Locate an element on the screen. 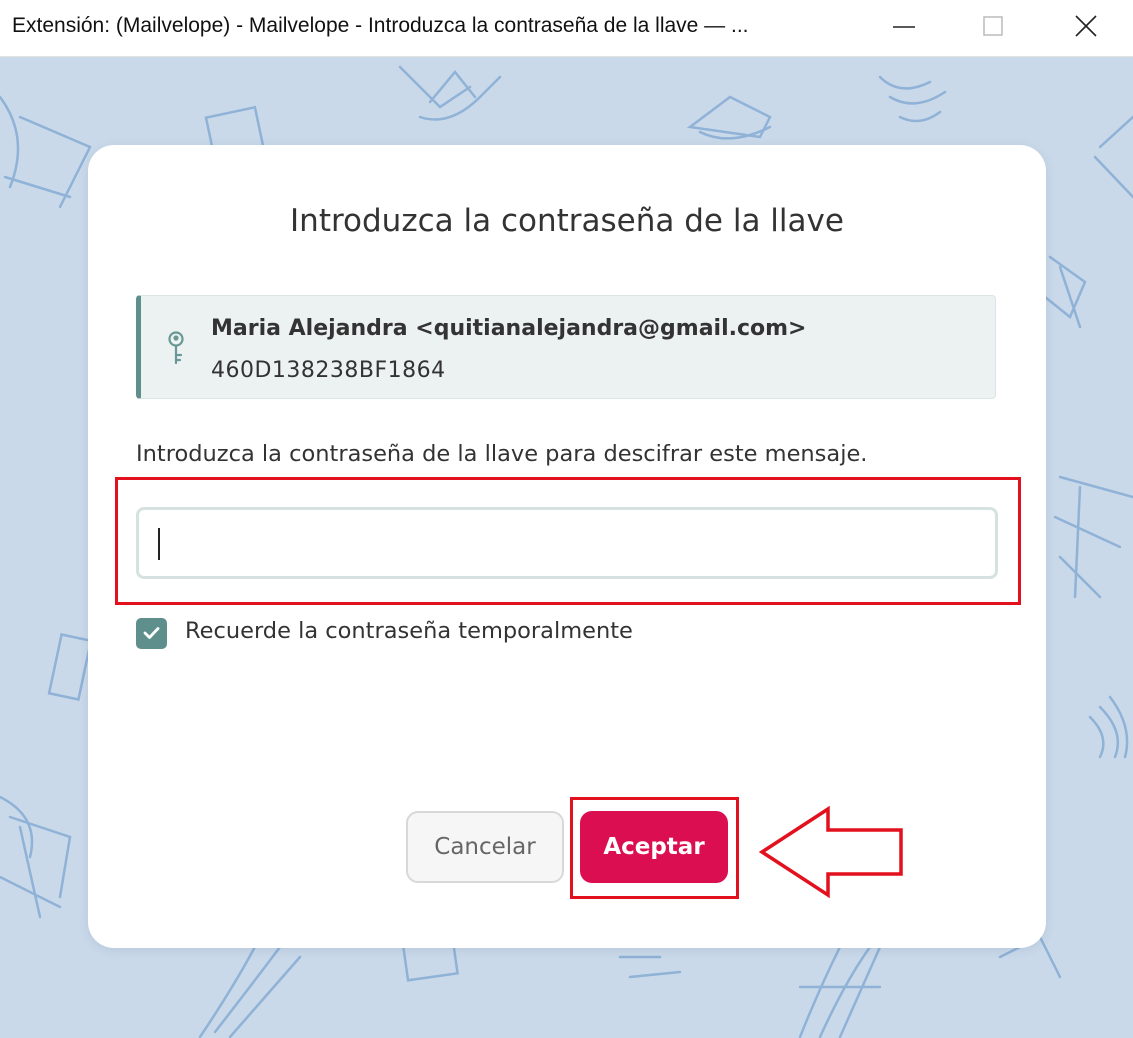  remember-label: Recuerde la contraseña temporalmente is located at coordinates (409, 631).